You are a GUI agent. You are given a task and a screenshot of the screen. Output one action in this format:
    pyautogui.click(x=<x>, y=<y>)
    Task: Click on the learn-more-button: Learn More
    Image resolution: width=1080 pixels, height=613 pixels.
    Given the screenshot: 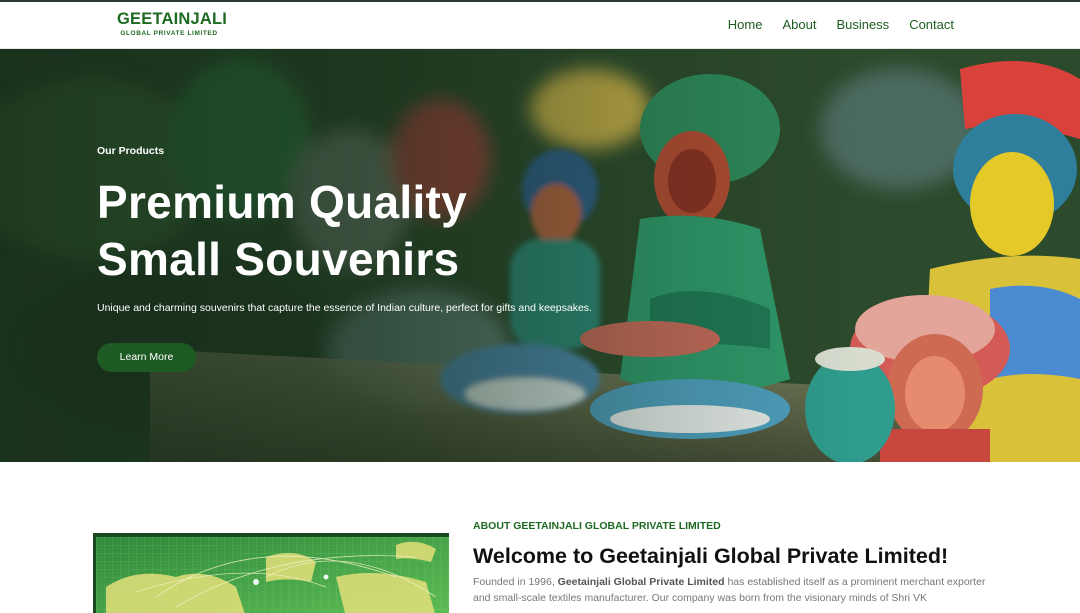 What is the action you would take?
    pyautogui.click(x=146, y=357)
    